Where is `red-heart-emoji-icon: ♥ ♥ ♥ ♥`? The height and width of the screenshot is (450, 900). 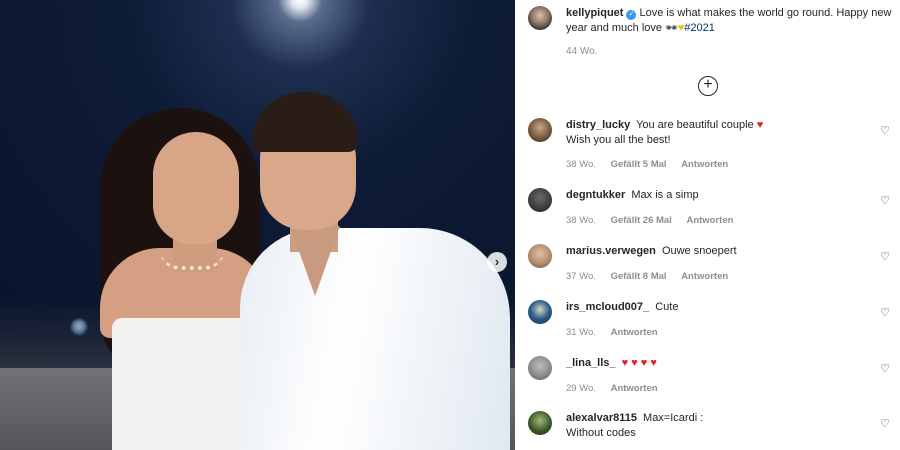
red-heart-emoji-icon: ♥ ♥ ♥ ♥ is located at coordinates (639, 363).